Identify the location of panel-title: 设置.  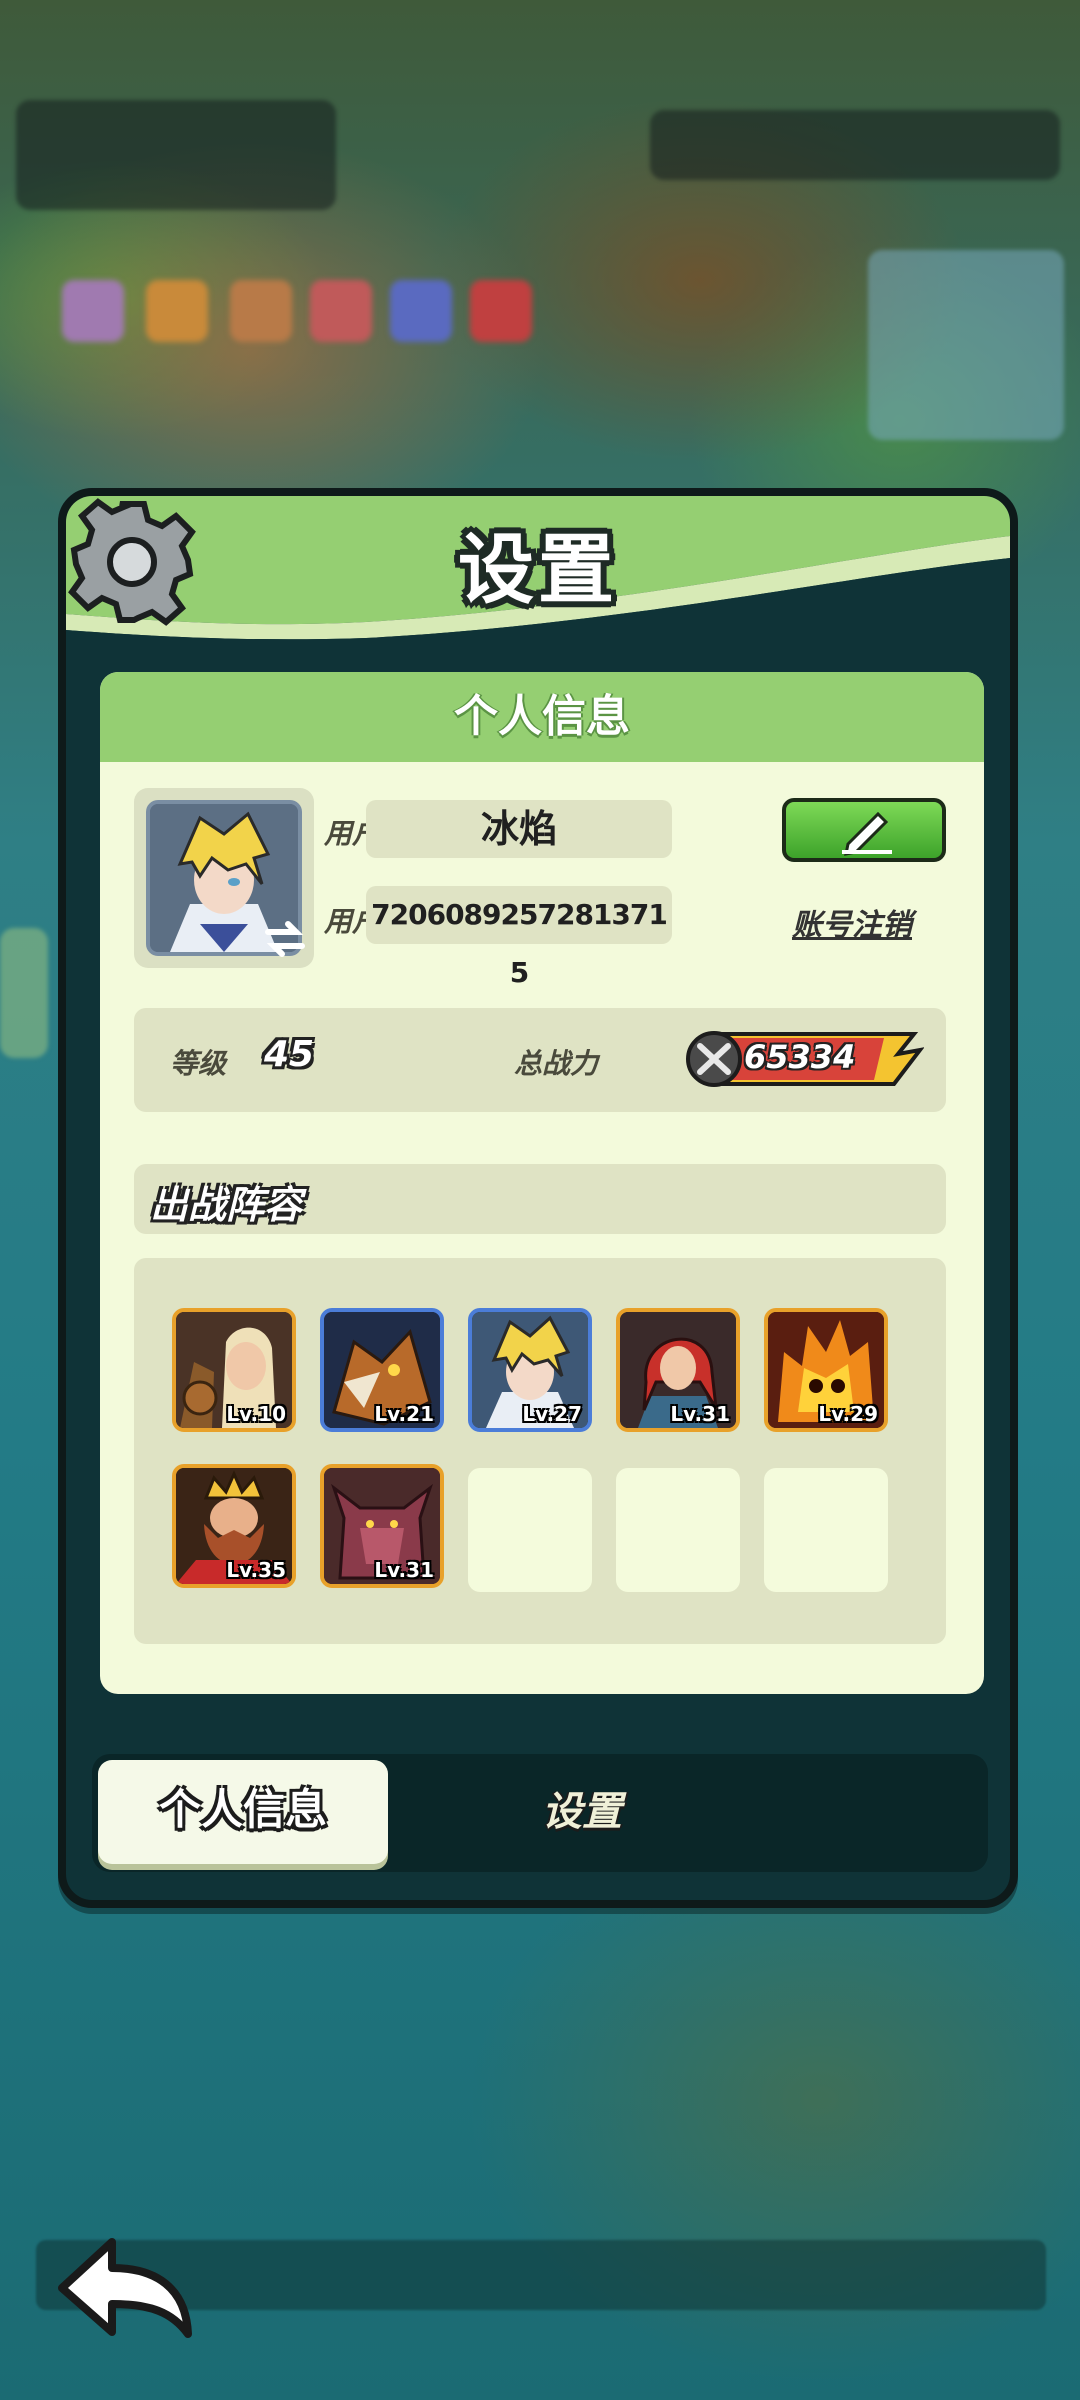
(538, 569).